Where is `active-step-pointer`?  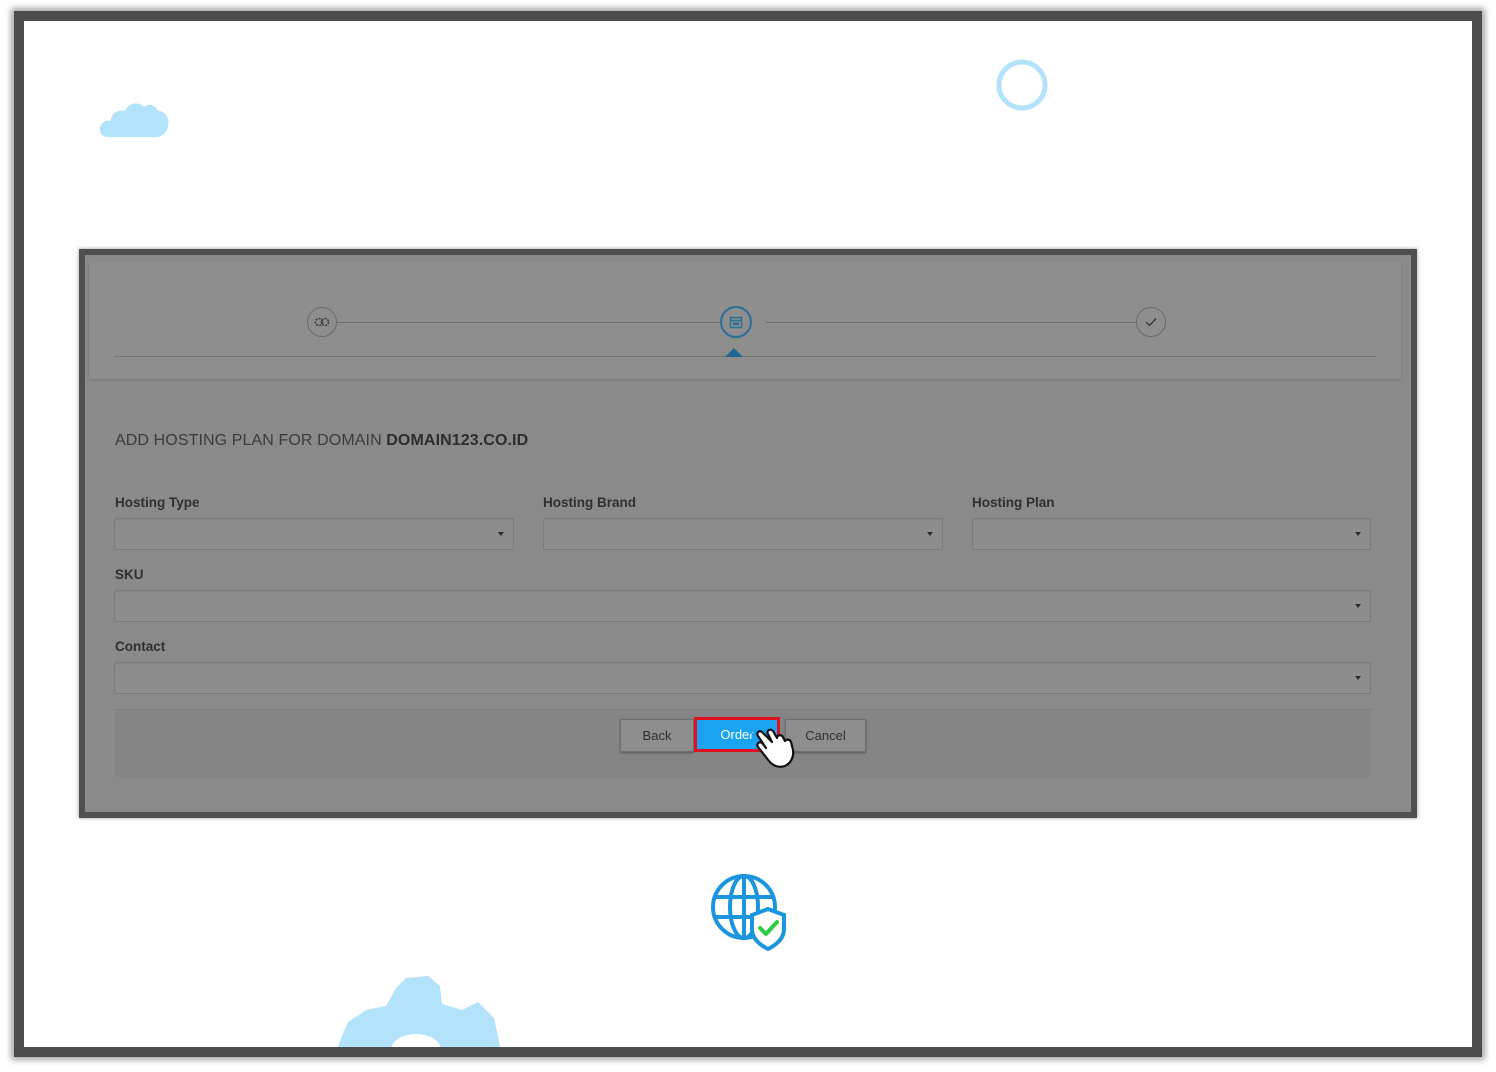 active-step-pointer is located at coordinates (734, 352).